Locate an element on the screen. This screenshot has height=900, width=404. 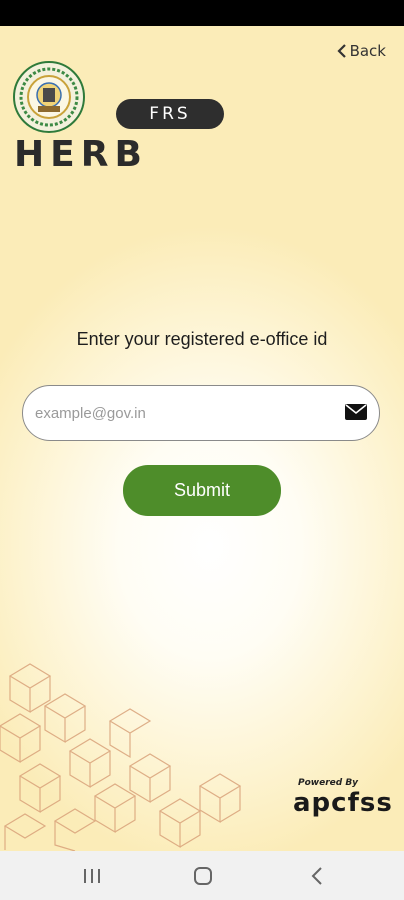
back-button: Back is located at coordinates (361, 51).